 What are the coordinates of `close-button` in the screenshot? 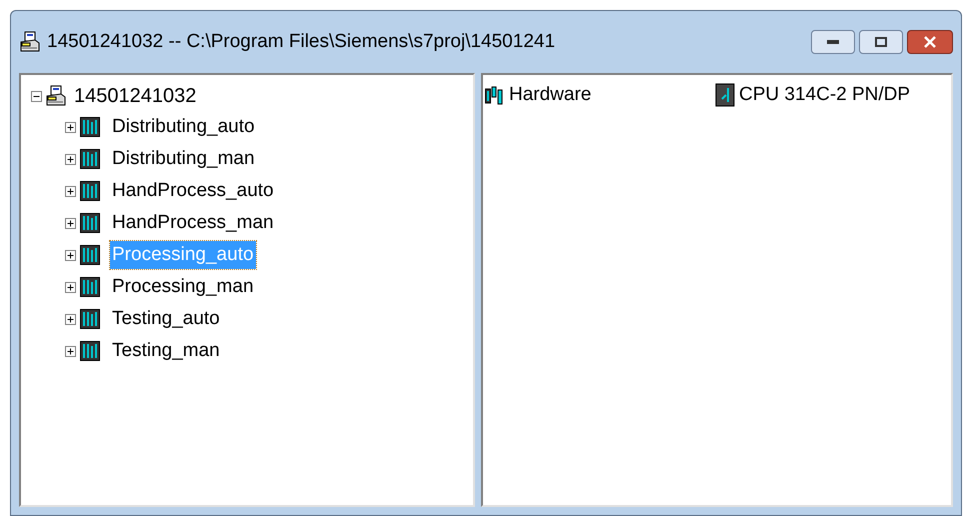 It's located at (930, 42).